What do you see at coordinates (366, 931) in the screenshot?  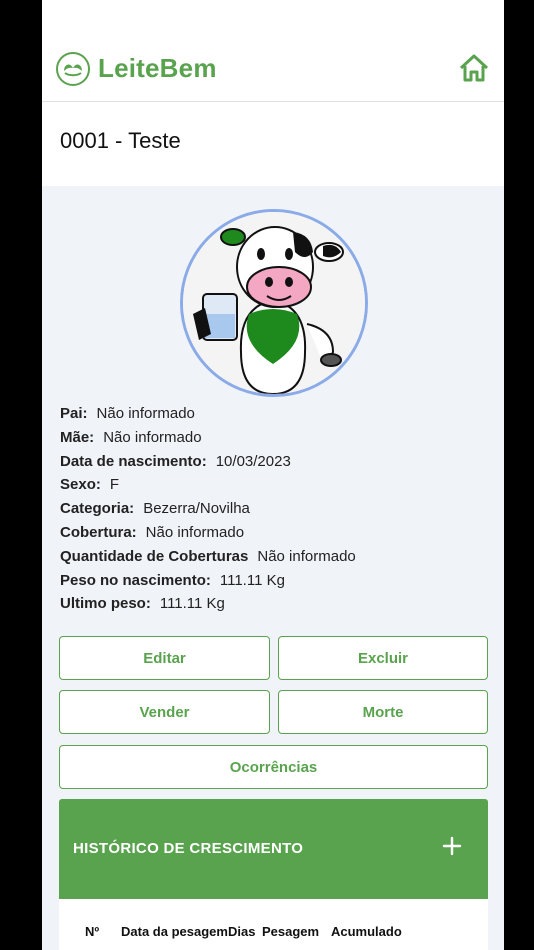 I see `column-header-accumulated: Acumulado` at bounding box center [366, 931].